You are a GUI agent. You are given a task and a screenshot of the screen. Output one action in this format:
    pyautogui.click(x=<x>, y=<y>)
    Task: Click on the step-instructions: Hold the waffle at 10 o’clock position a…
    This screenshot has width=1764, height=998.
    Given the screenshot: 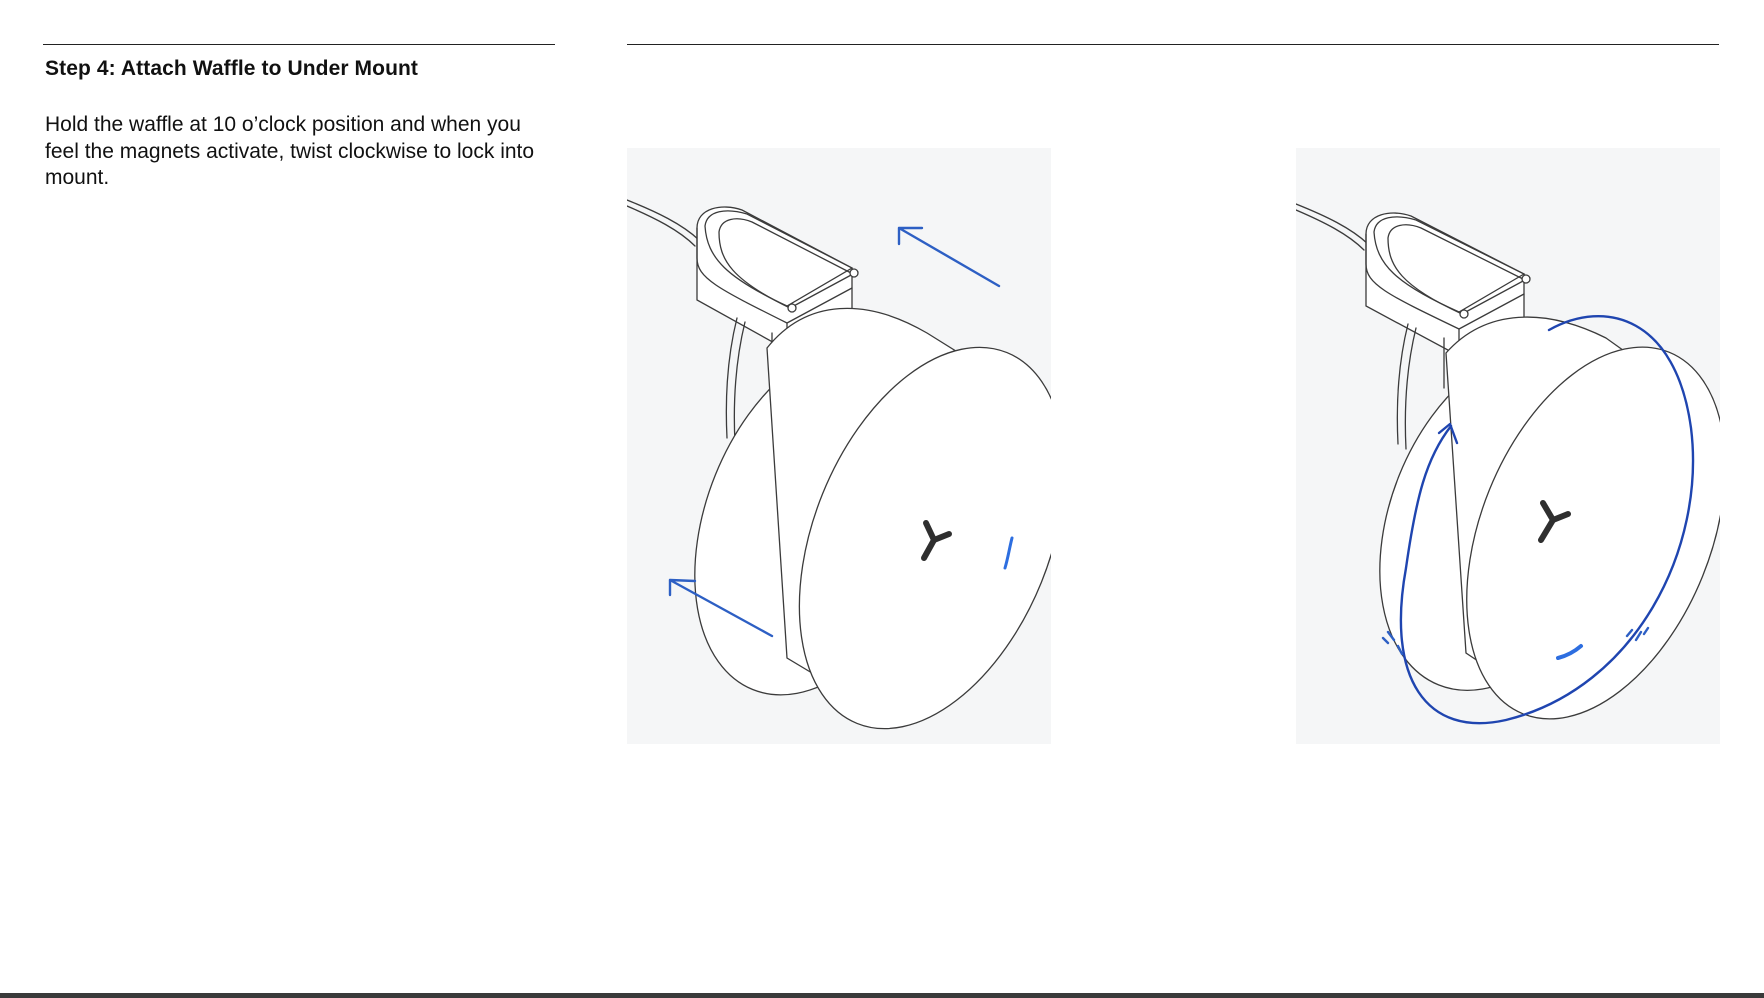 What is the action you would take?
    pyautogui.click(x=290, y=151)
    